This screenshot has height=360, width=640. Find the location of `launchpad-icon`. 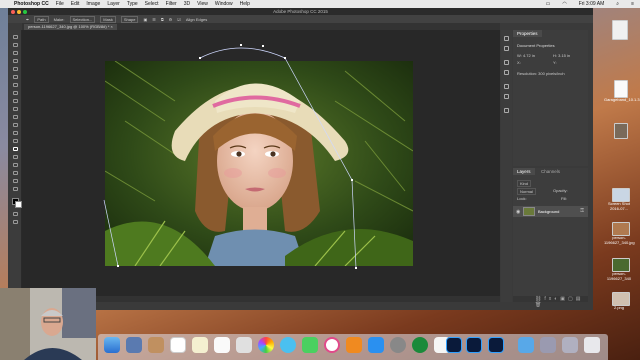

launchpad-icon is located at coordinates (134, 345).